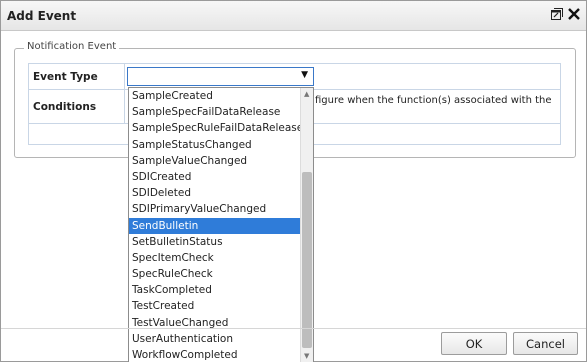  Describe the element at coordinates (77, 76) in the screenshot. I see `event-type-label: Event Type` at that location.